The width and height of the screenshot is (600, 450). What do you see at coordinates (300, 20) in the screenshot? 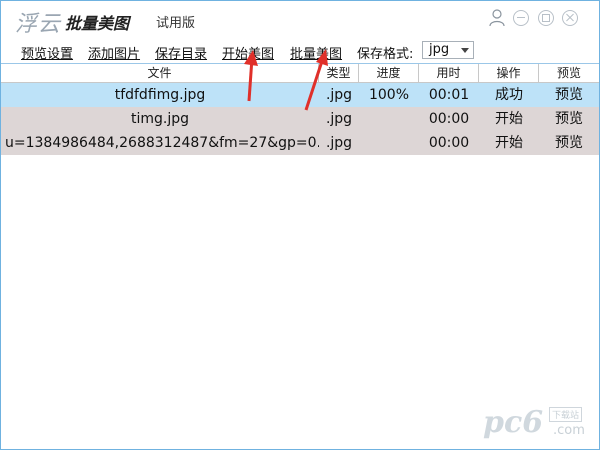
I see `title-bar: 浮云 批量美图 试用版` at bounding box center [300, 20].